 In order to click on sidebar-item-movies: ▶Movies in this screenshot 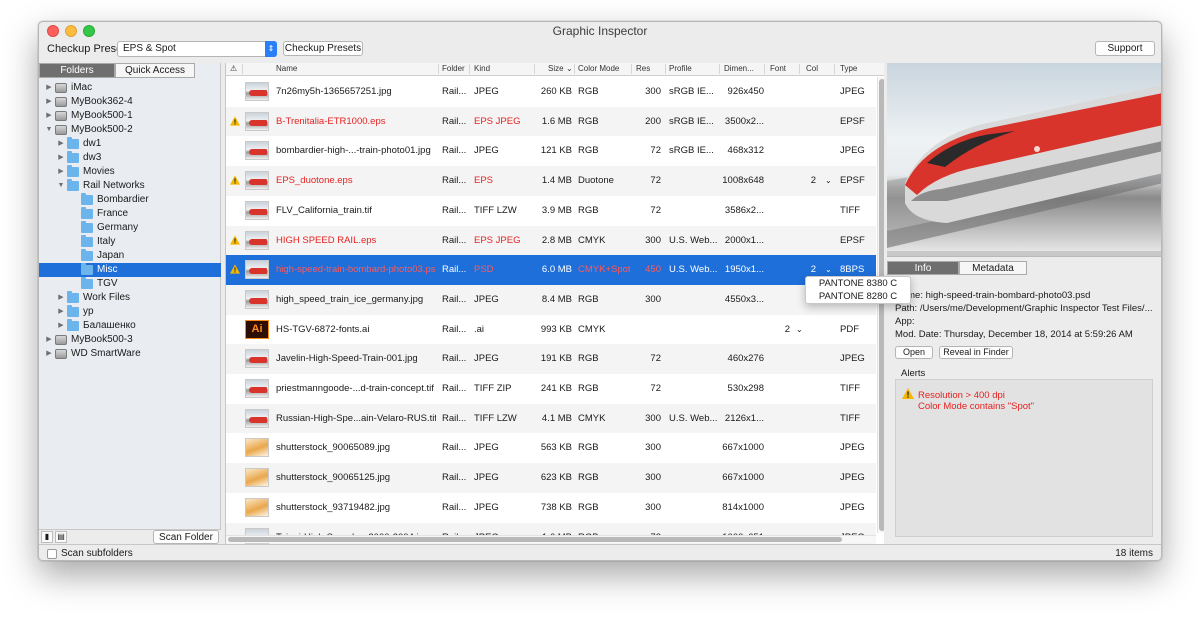, I will do `click(130, 172)`.